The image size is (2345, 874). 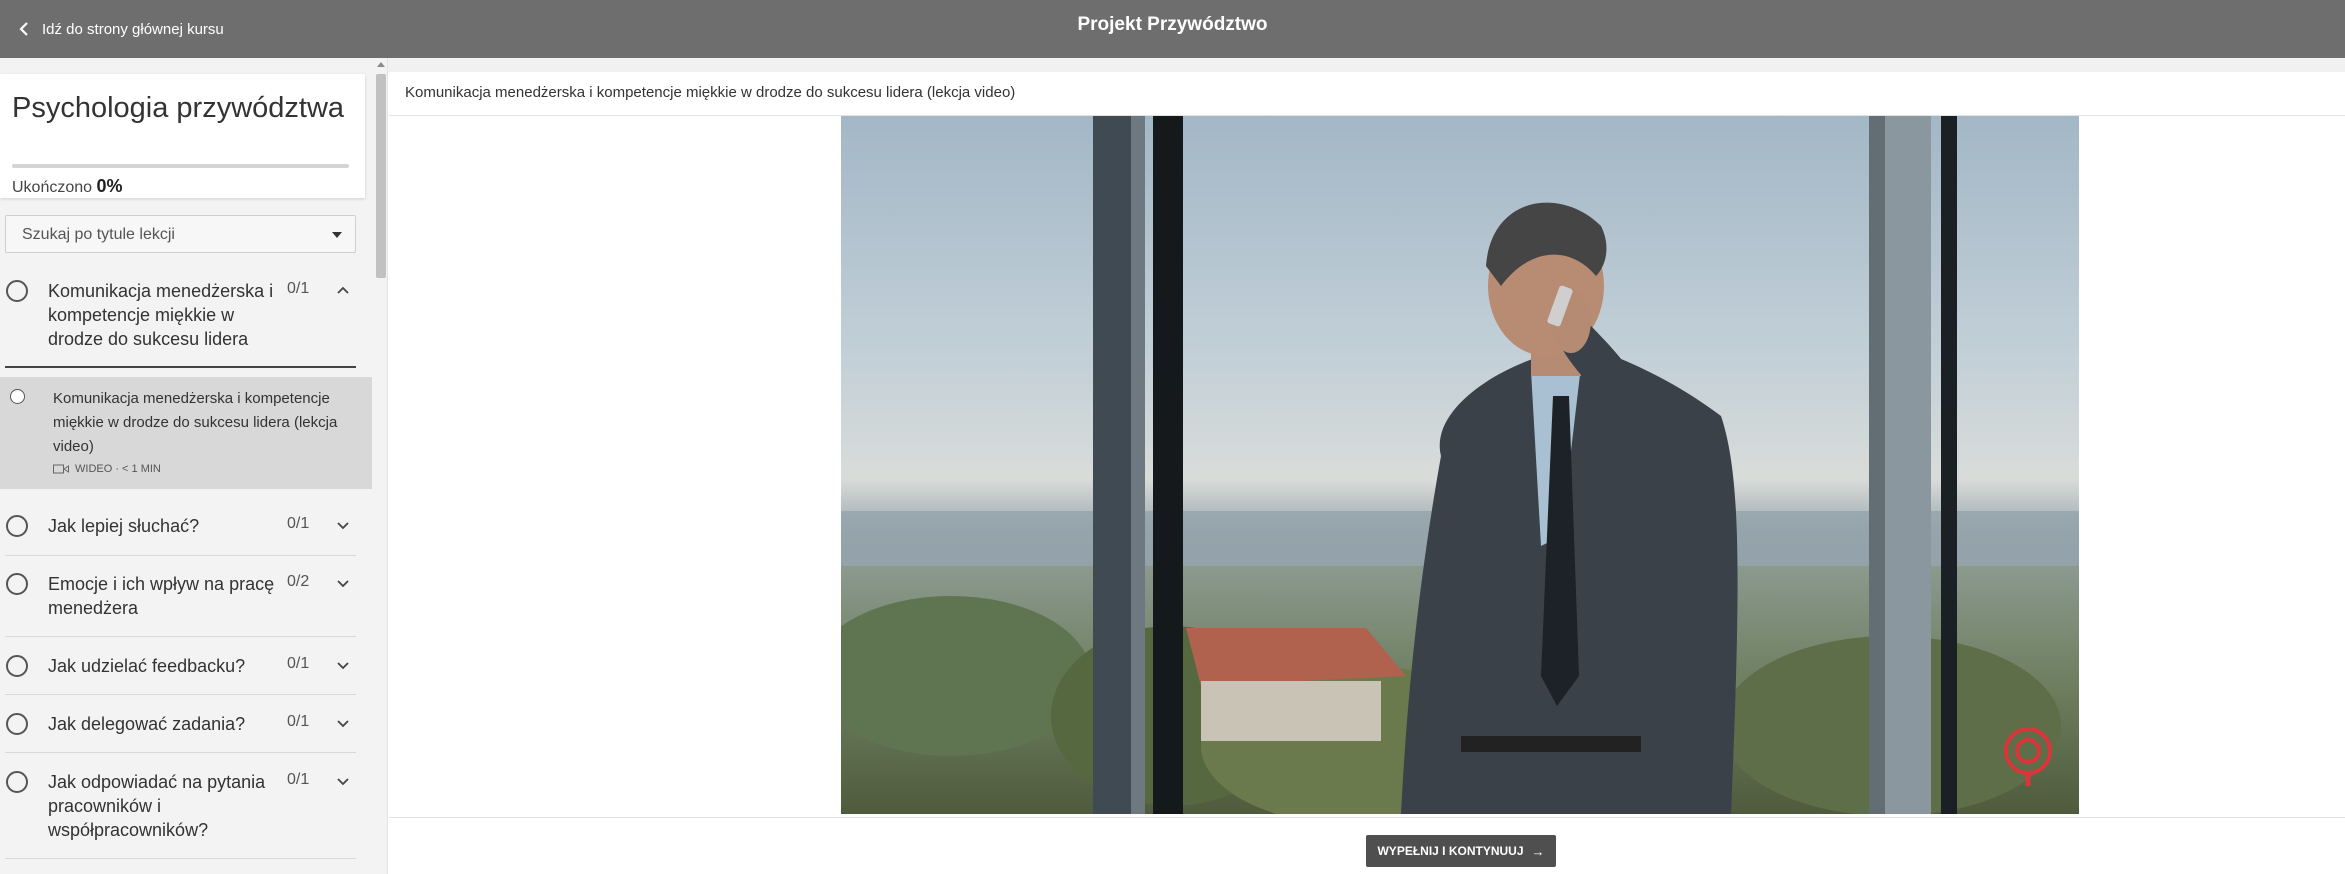 I want to click on completed-value: 0%, so click(x=109, y=186).